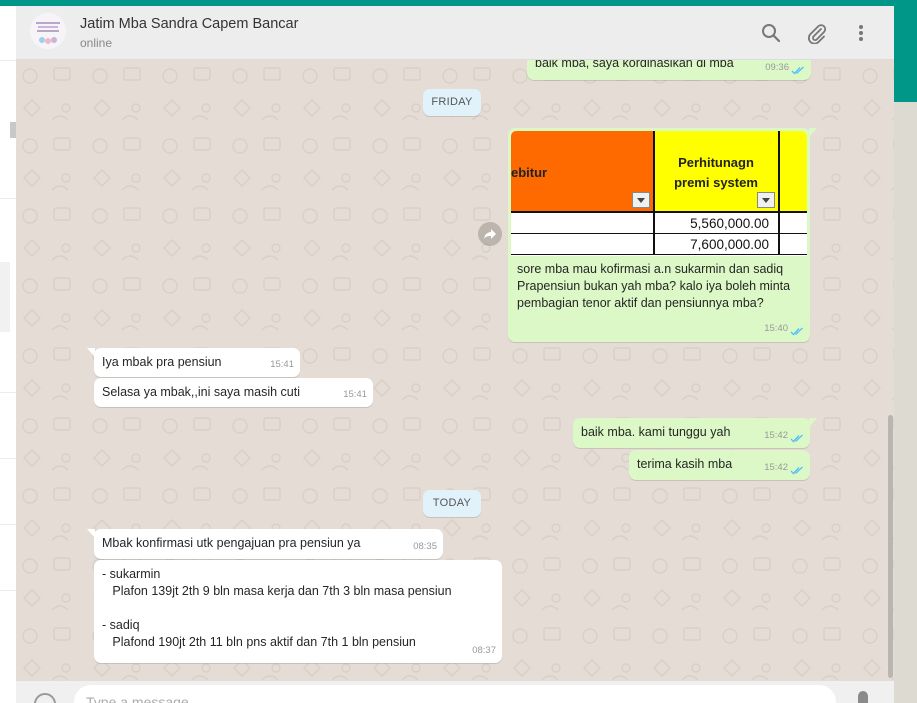 The height and width of the screenshot is (703, 917). Describe the element at coordinates (729, 223) in the screenshot. I see `sheet-value: 5,560,000.00` at that location.